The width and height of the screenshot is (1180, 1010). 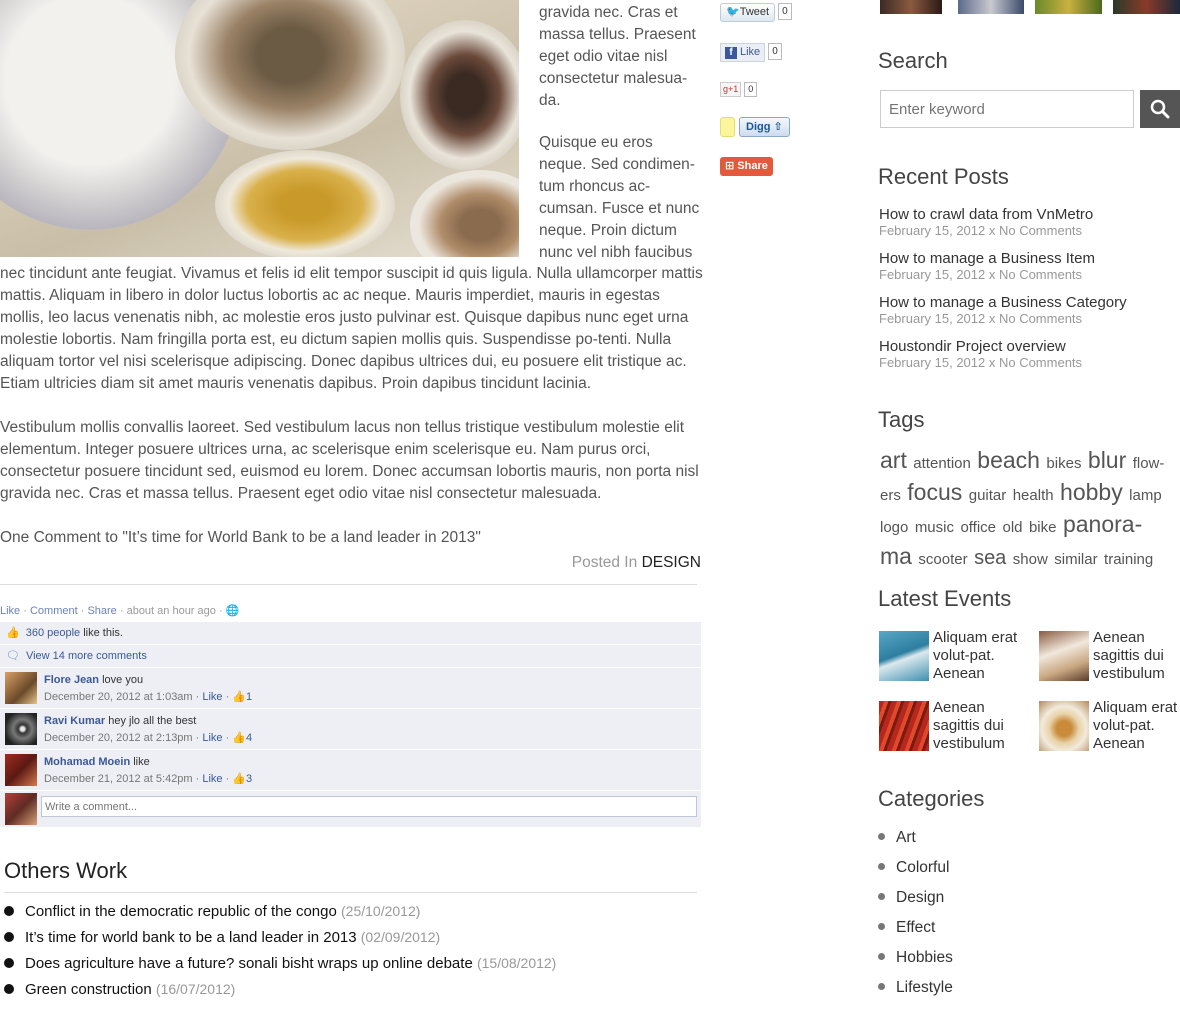 I want to click on gplus-button: g+1, so click(x=731, y=89).